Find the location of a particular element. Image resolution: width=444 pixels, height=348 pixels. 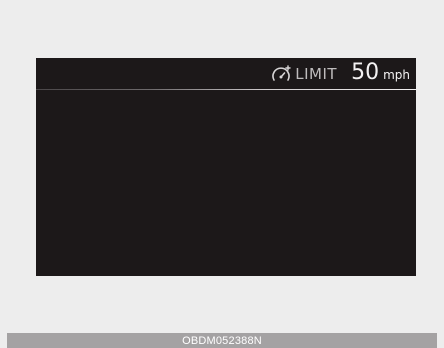

caption-bar: OBDM052388N is located at coordinates (222, 340).